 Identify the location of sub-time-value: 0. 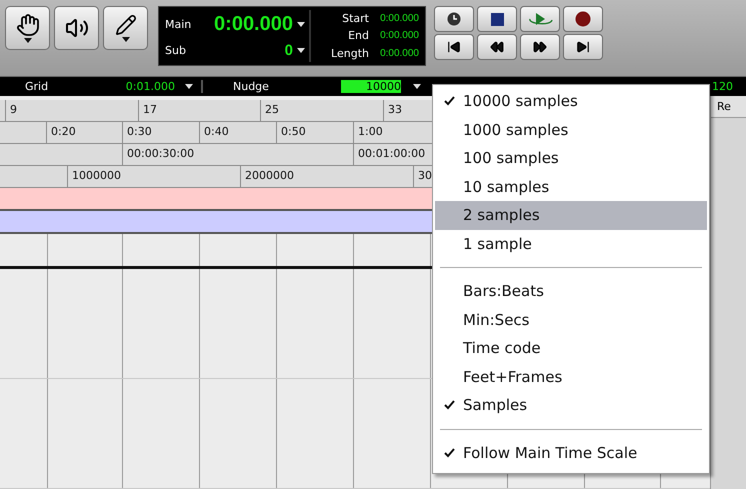
(288, 50).